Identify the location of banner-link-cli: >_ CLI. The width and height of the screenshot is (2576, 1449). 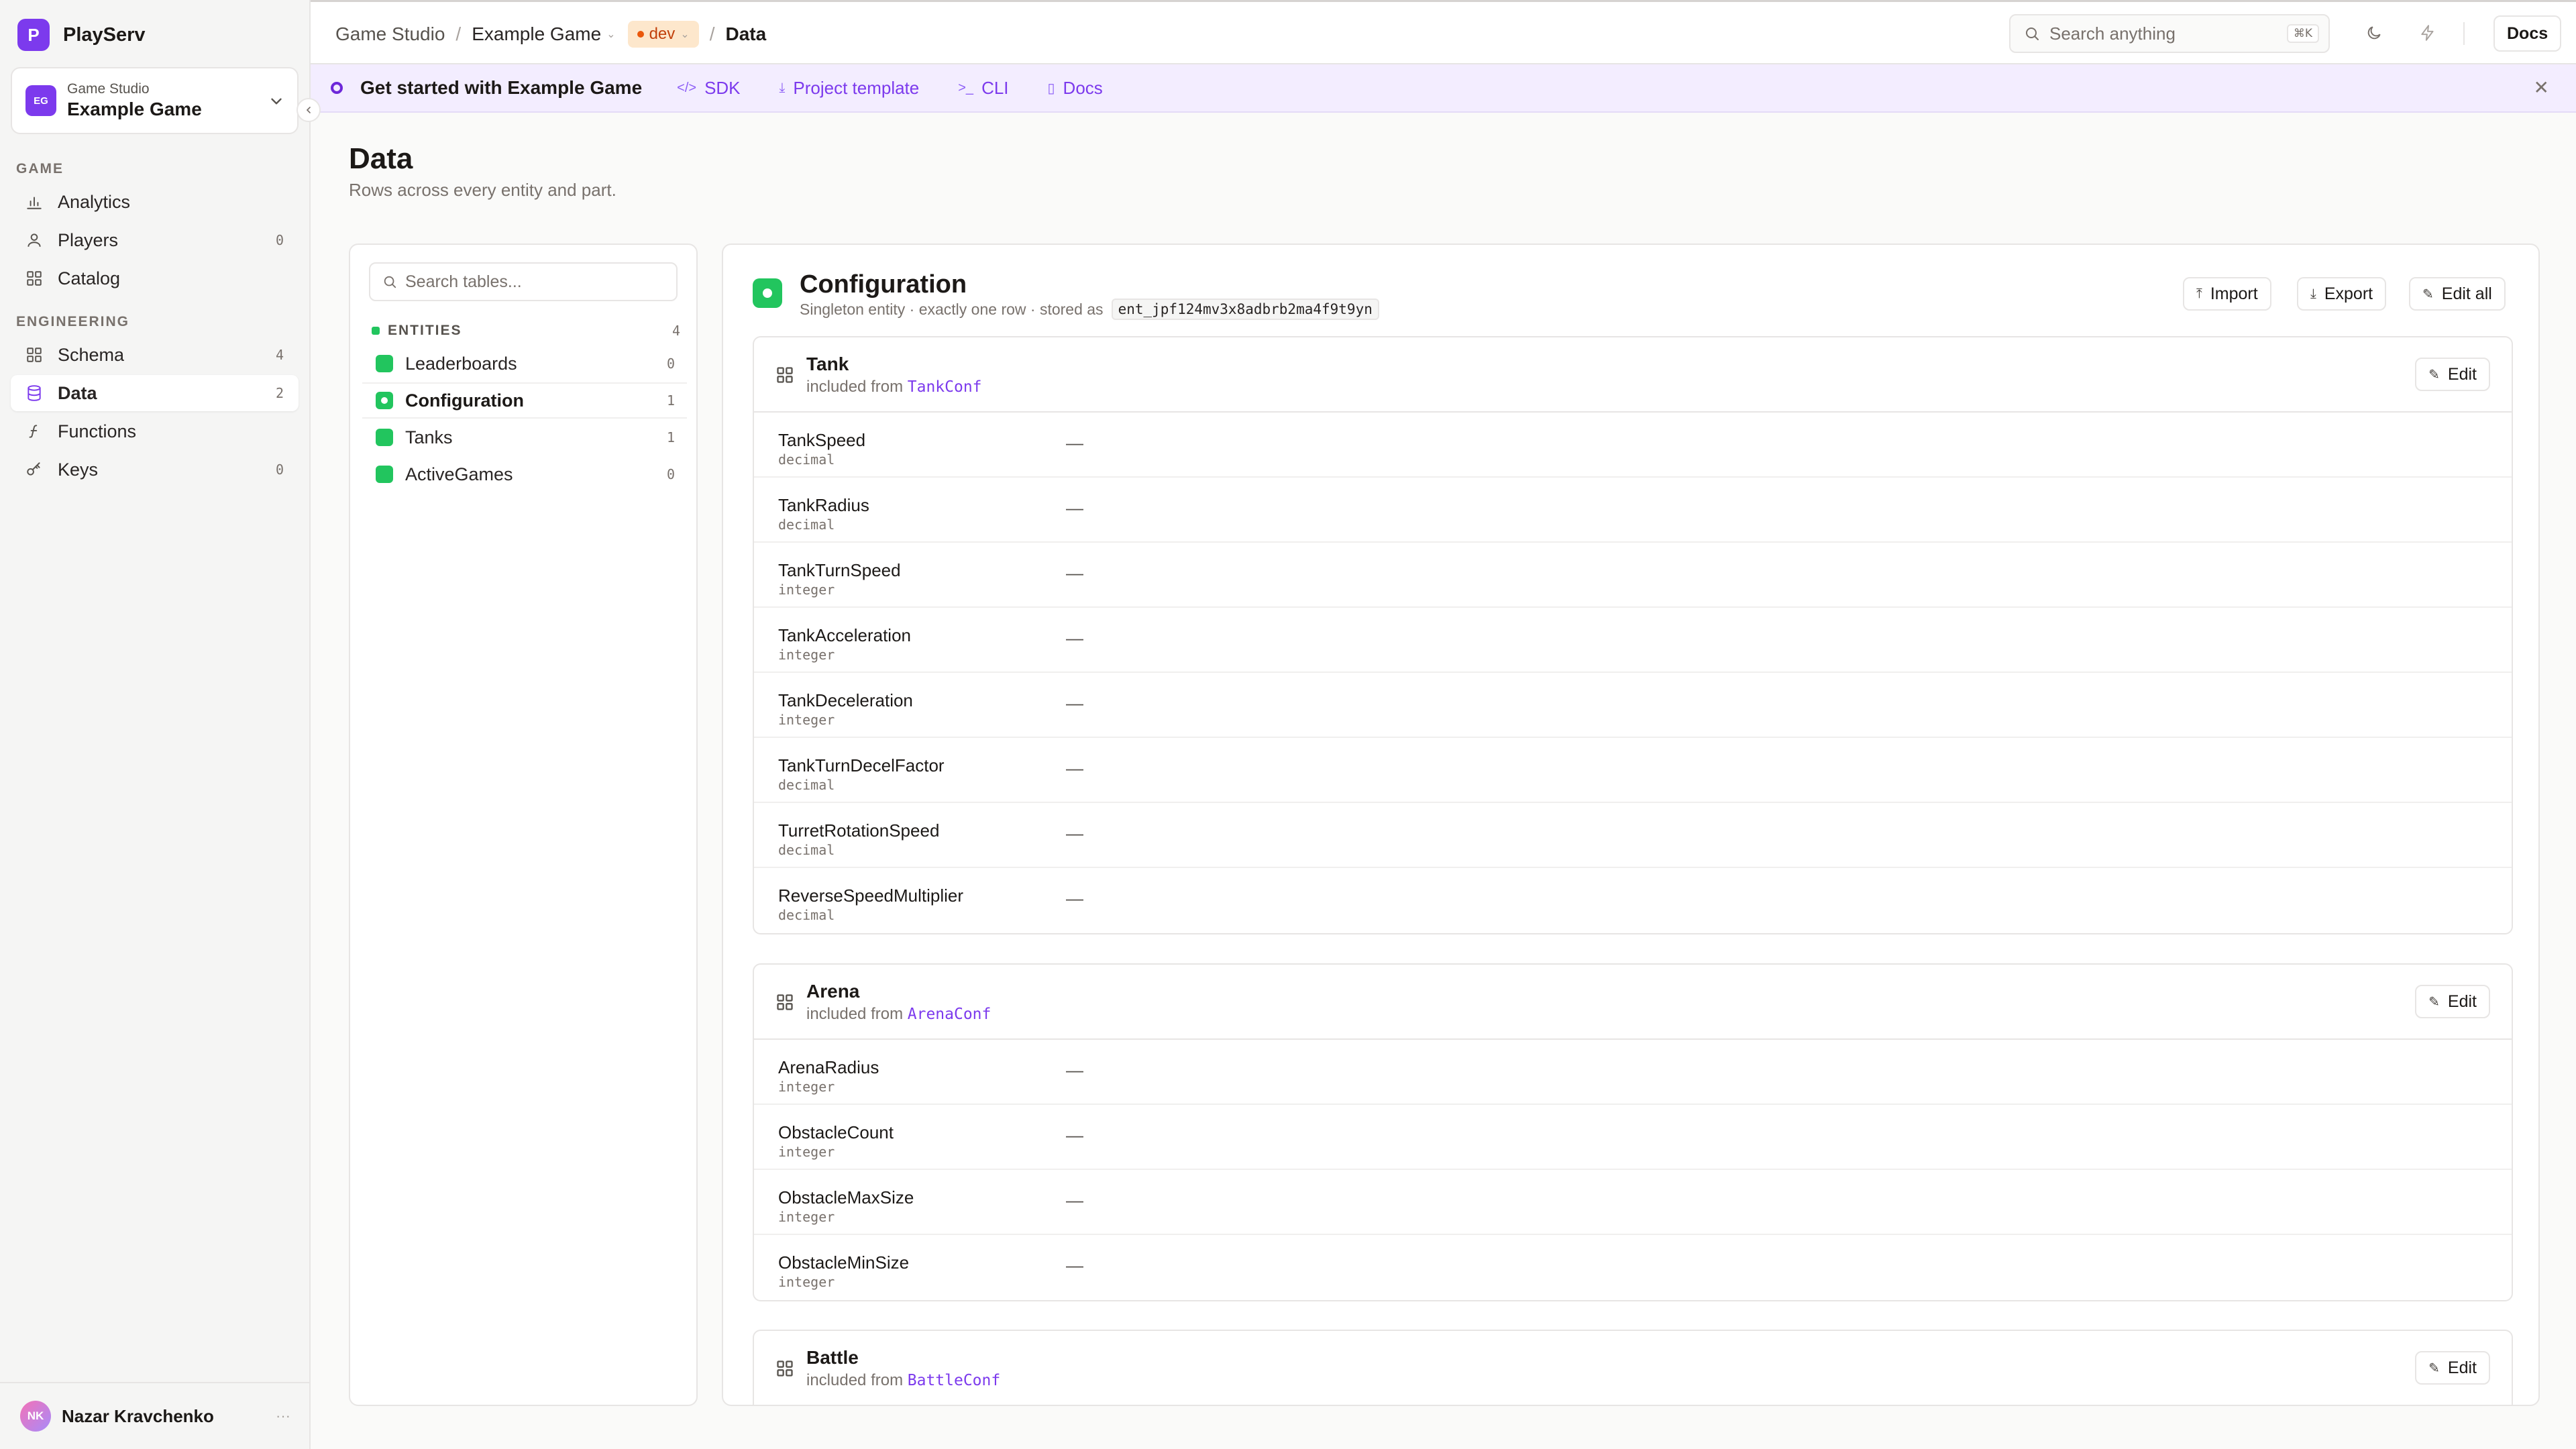
(983, 88).